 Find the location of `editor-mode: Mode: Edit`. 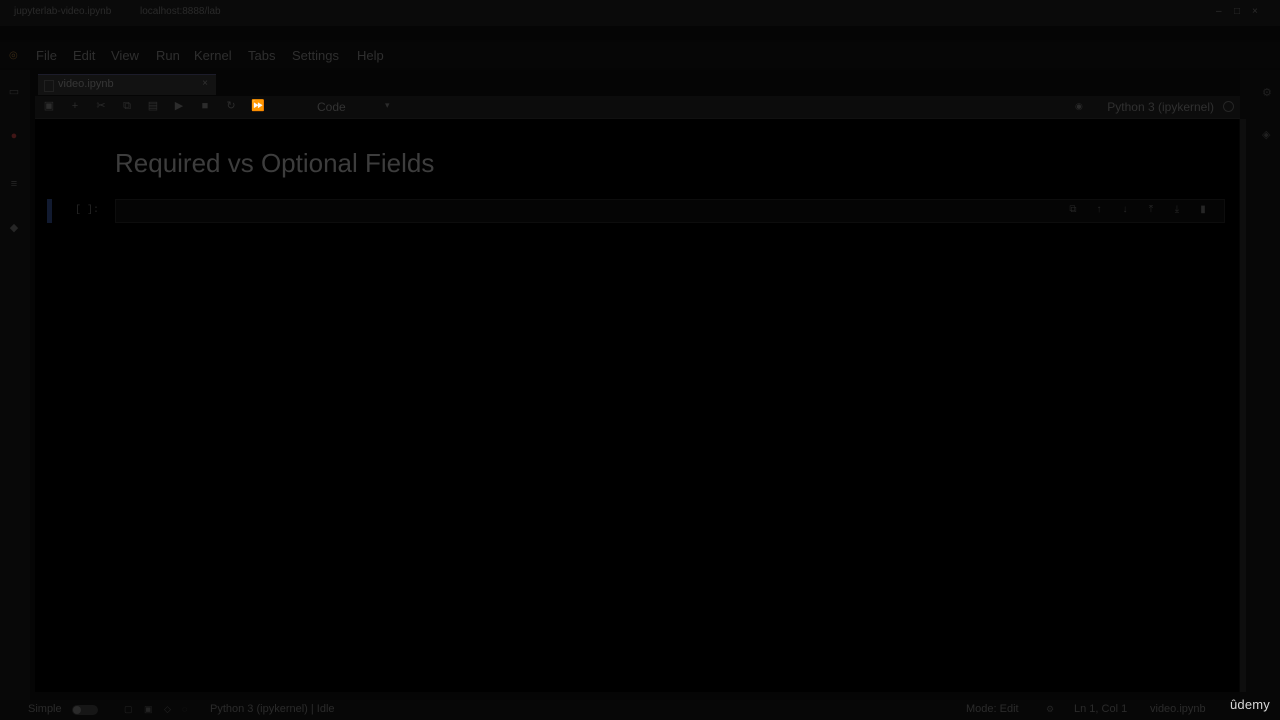

editor-mode: Mode: Edit is located at coordinates (992, 709).